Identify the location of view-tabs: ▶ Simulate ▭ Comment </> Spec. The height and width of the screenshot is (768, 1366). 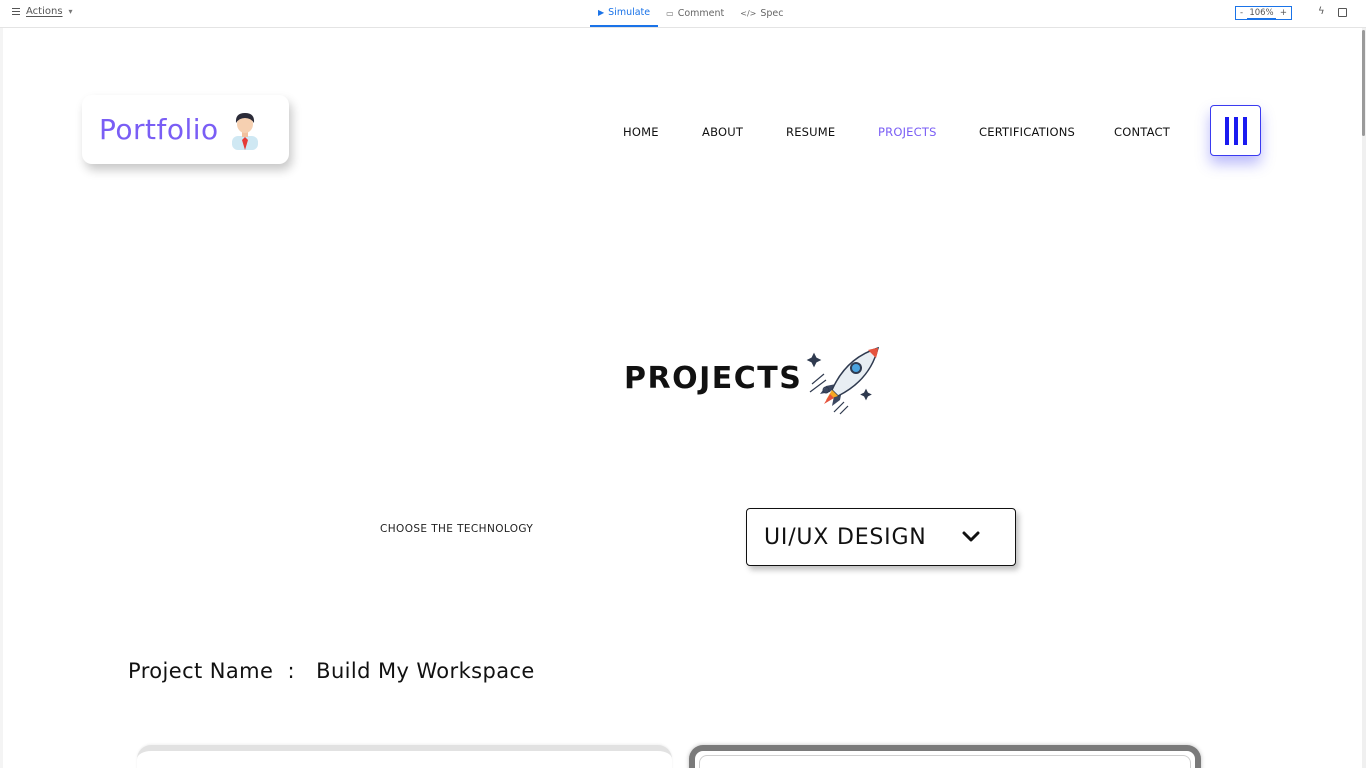
(691, 14).